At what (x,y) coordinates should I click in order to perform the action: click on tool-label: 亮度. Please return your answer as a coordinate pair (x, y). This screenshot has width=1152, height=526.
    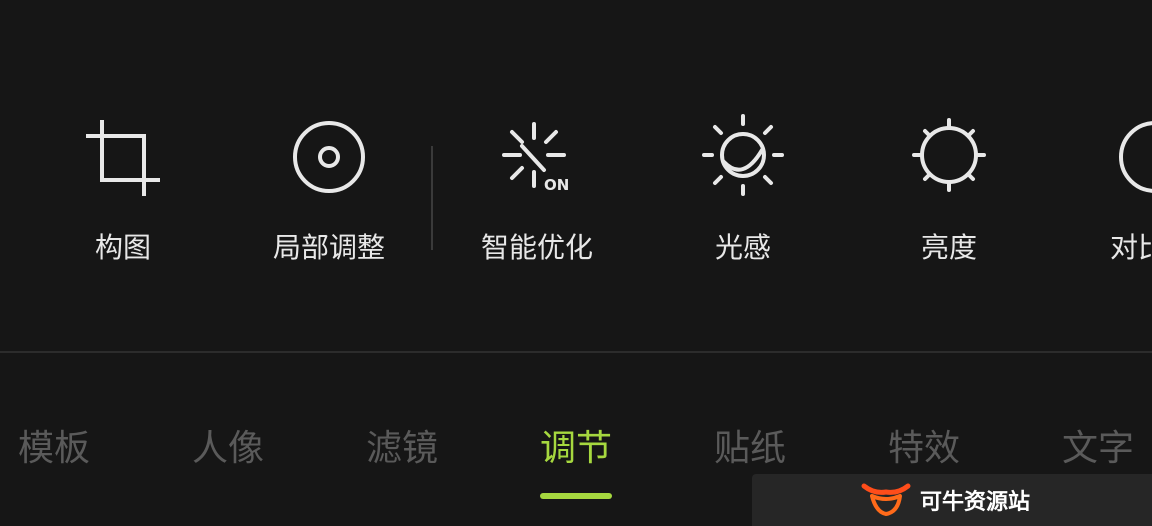
    Looking at the image, I should click on (948, 247).